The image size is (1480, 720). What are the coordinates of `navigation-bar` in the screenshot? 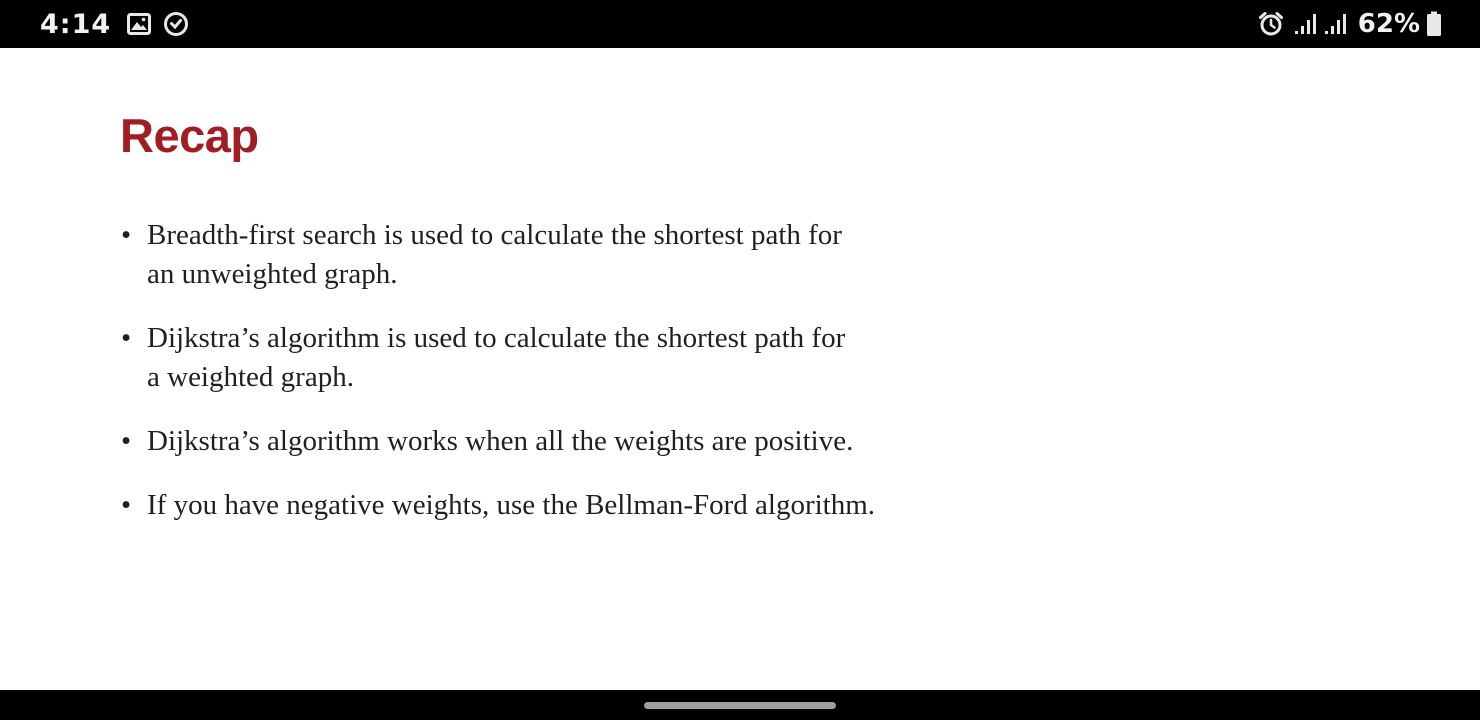 It's located at (740, 705).